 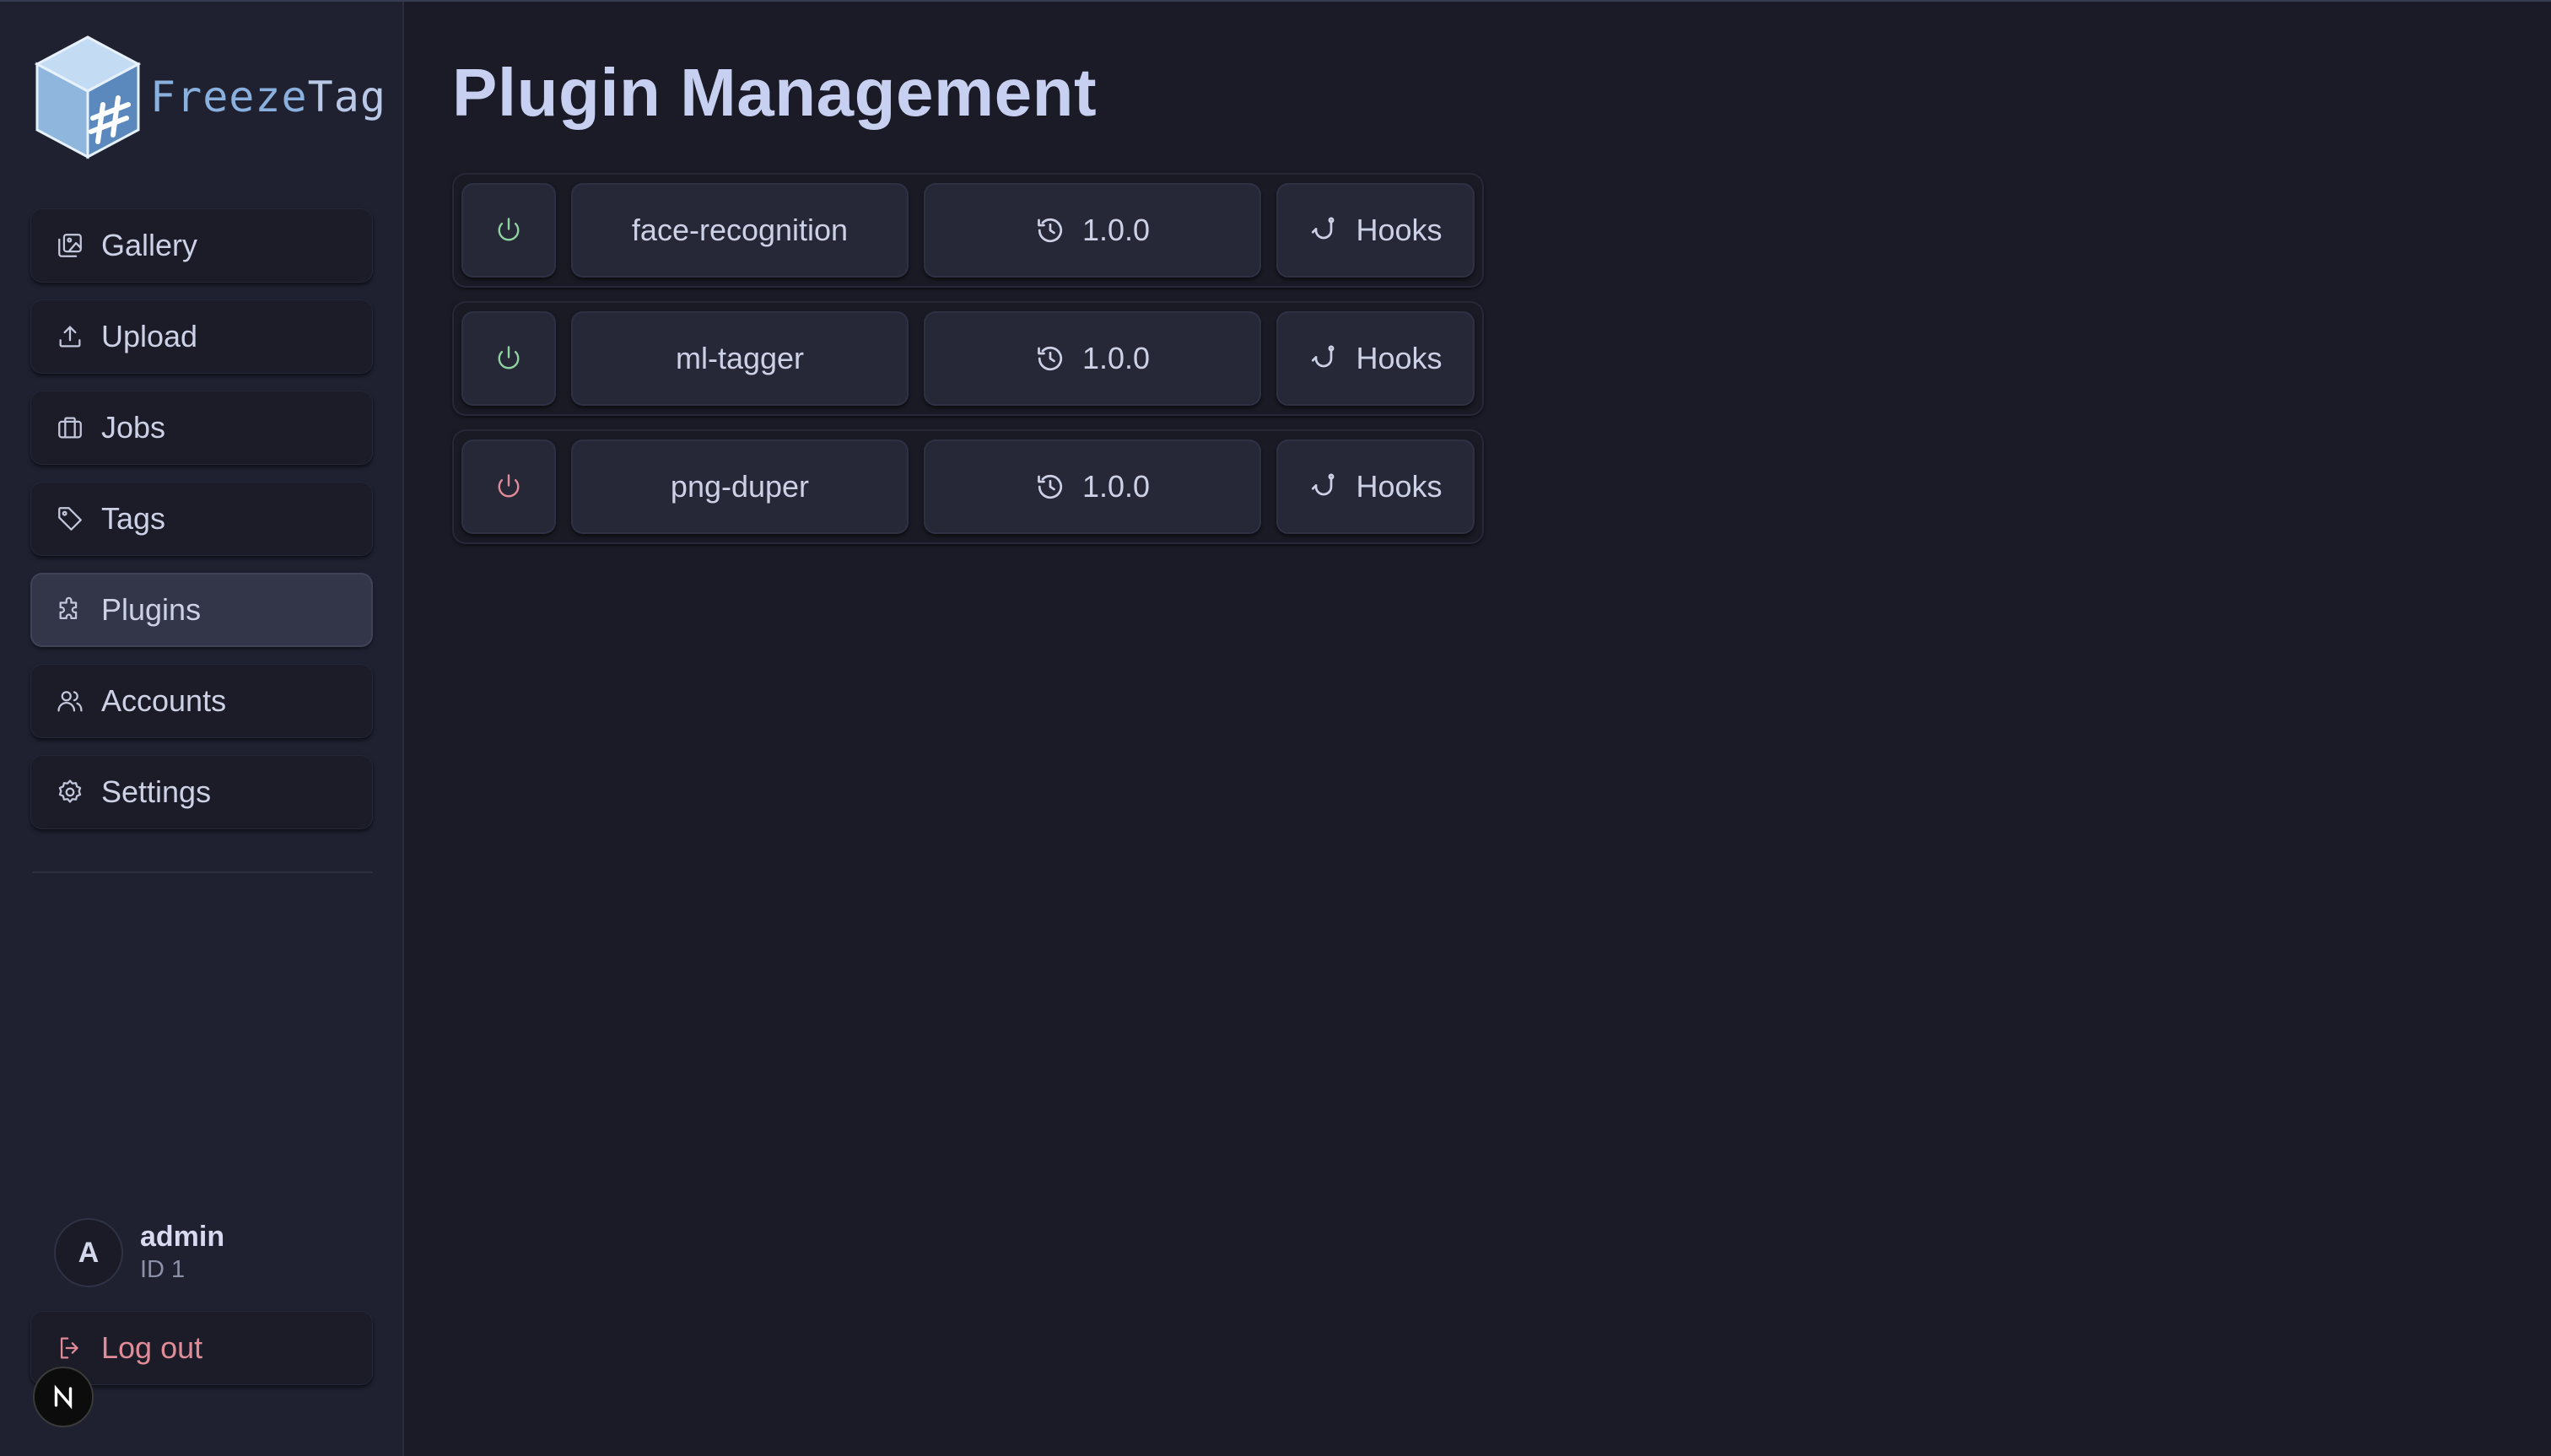 What do you see at coordinates (163, 1270) in the screenshot?
I see `user-id: ID 1` at bounding box center [163, 1270].